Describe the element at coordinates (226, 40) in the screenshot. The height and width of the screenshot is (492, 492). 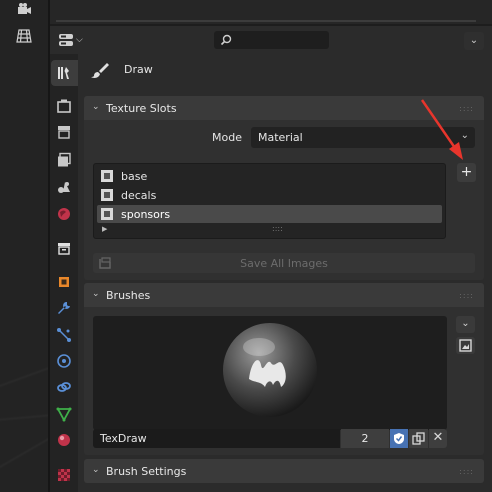
I see `search-icon` at that location.